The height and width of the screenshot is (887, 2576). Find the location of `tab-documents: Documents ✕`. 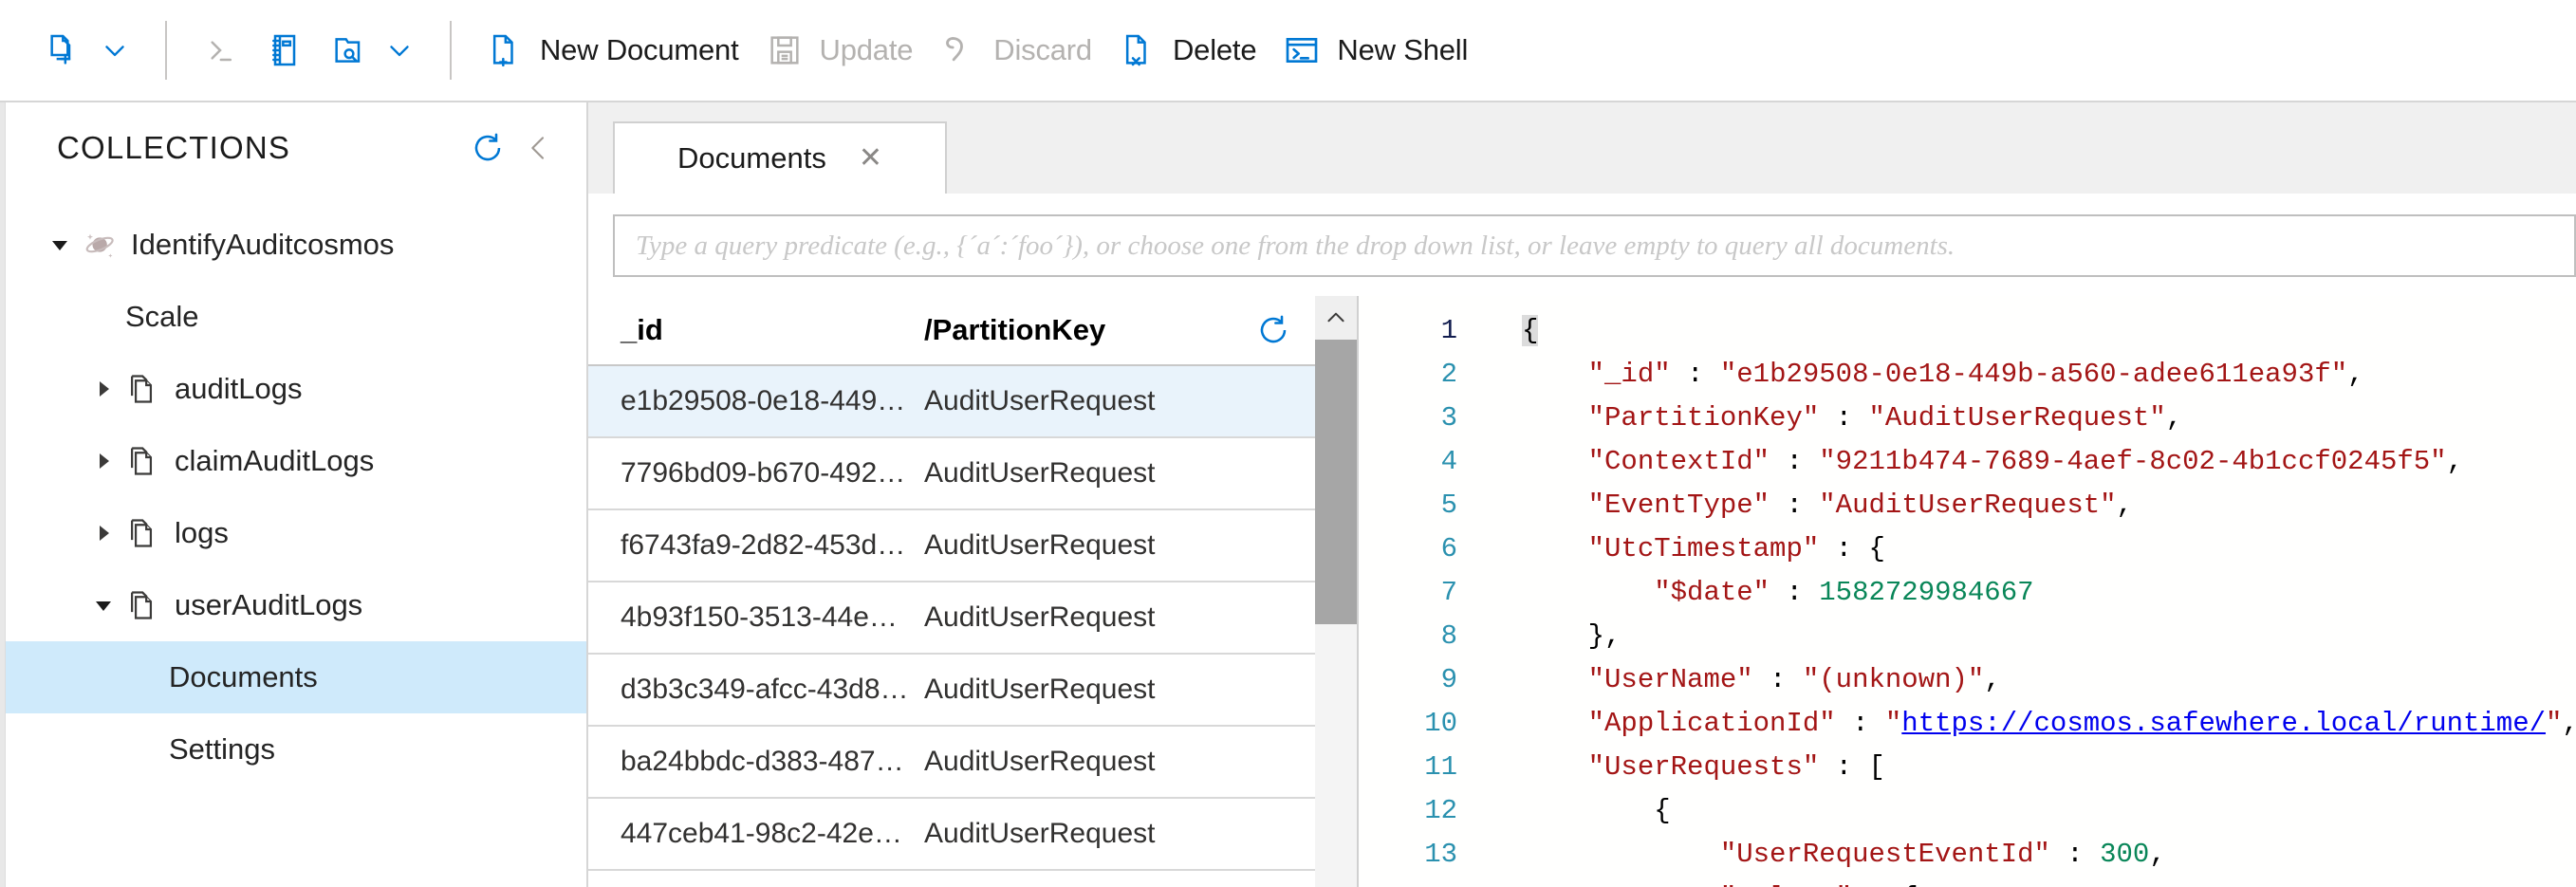

tab-documents: Documents ✕ is located at coordinates (780, 157).